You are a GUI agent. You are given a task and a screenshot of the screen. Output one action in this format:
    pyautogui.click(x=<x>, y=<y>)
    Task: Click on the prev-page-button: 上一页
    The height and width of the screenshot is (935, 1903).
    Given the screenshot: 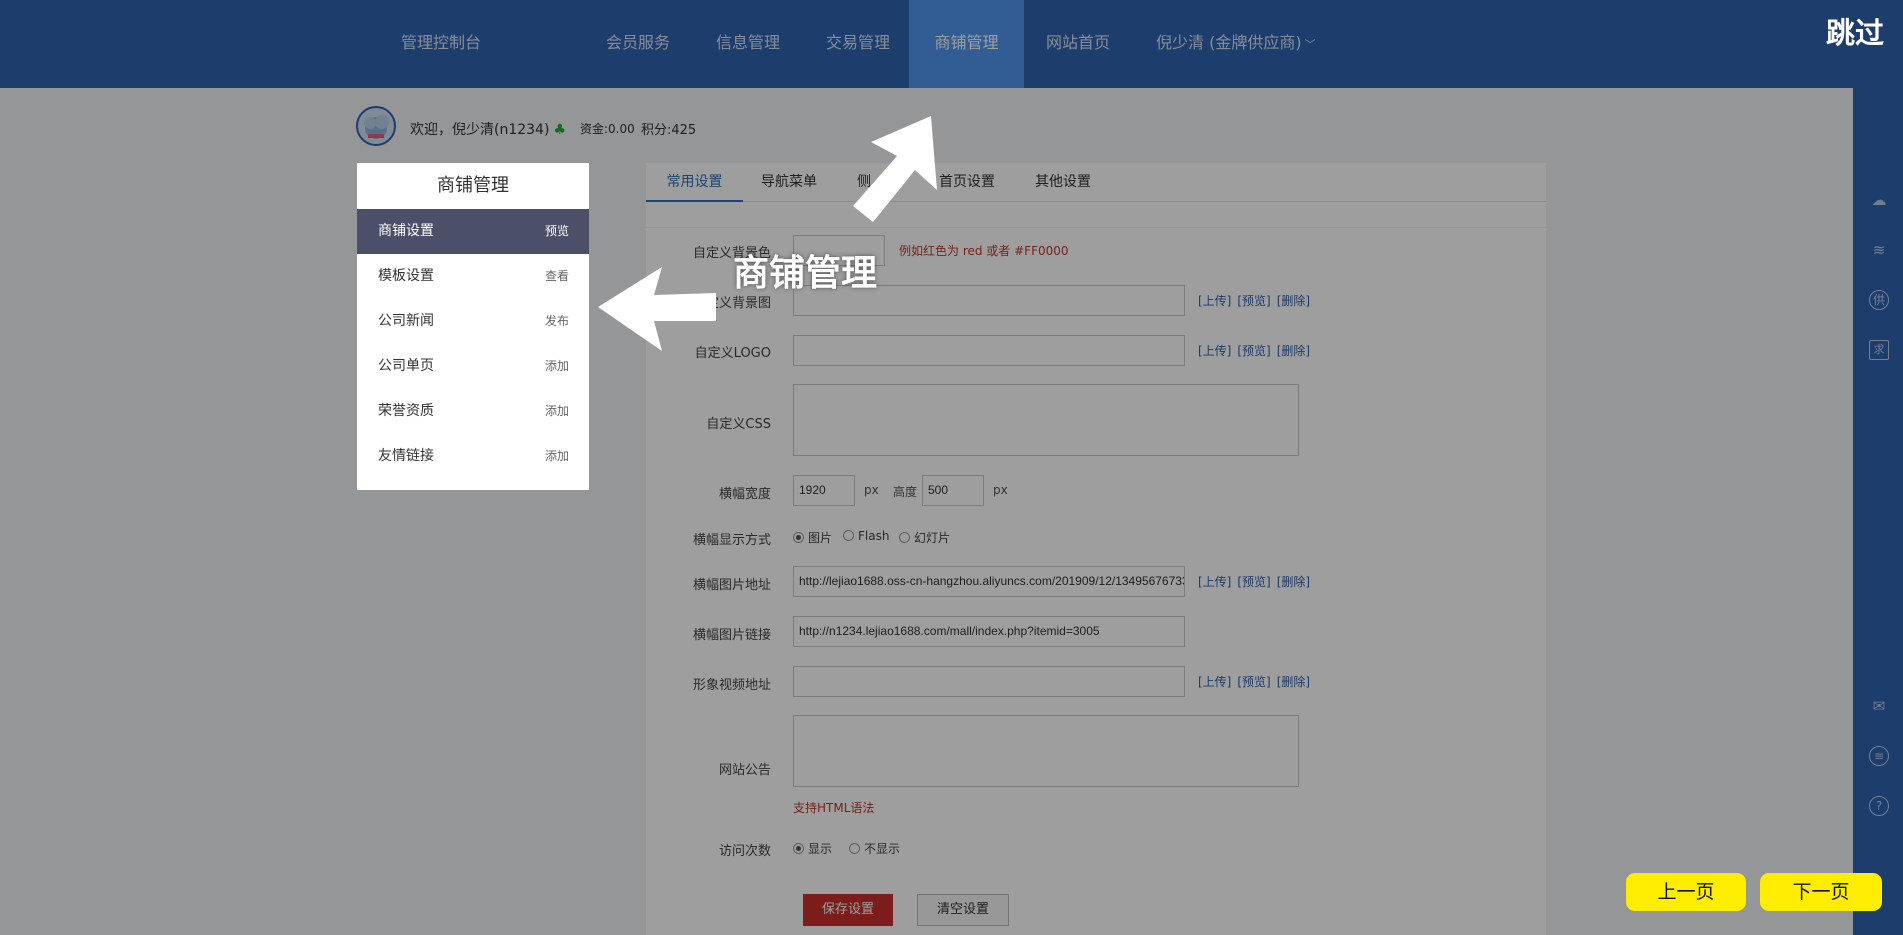 What is the action you would take?
    pyautogui.click(x=1686, y=892)
    